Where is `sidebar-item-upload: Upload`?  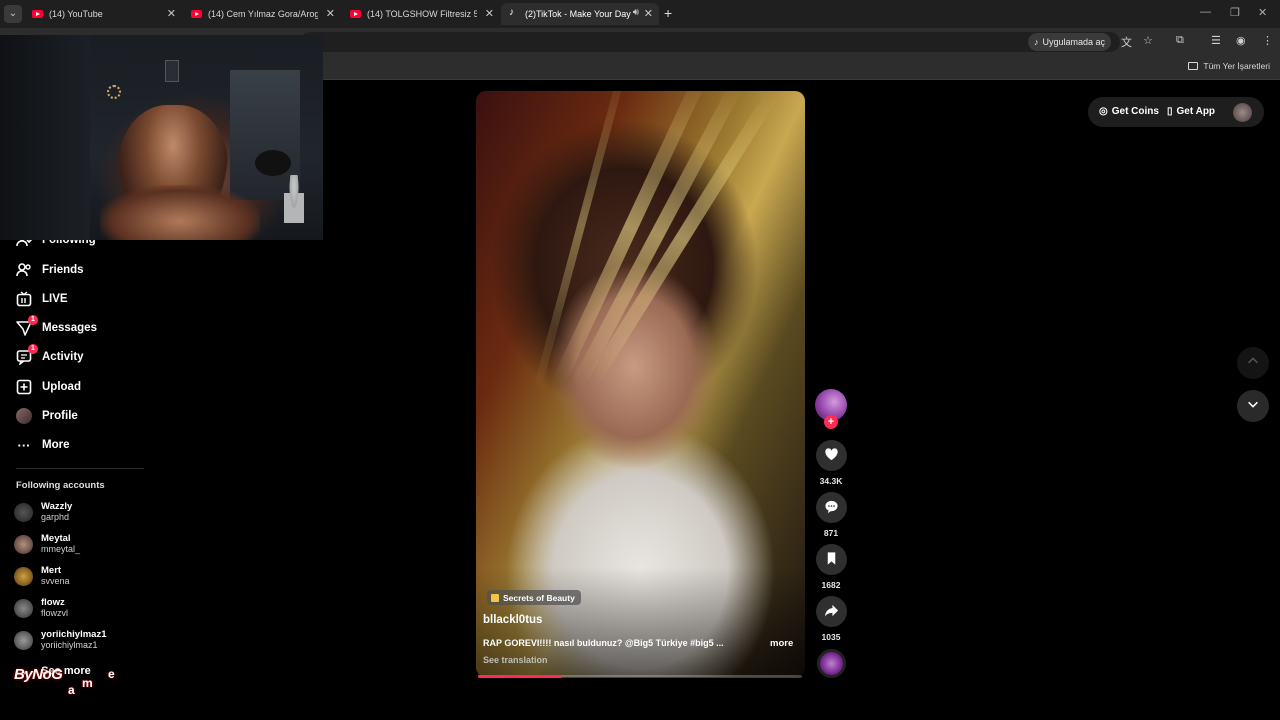 sidebar-item-upload: Upload is located at coordinates (48, 387).